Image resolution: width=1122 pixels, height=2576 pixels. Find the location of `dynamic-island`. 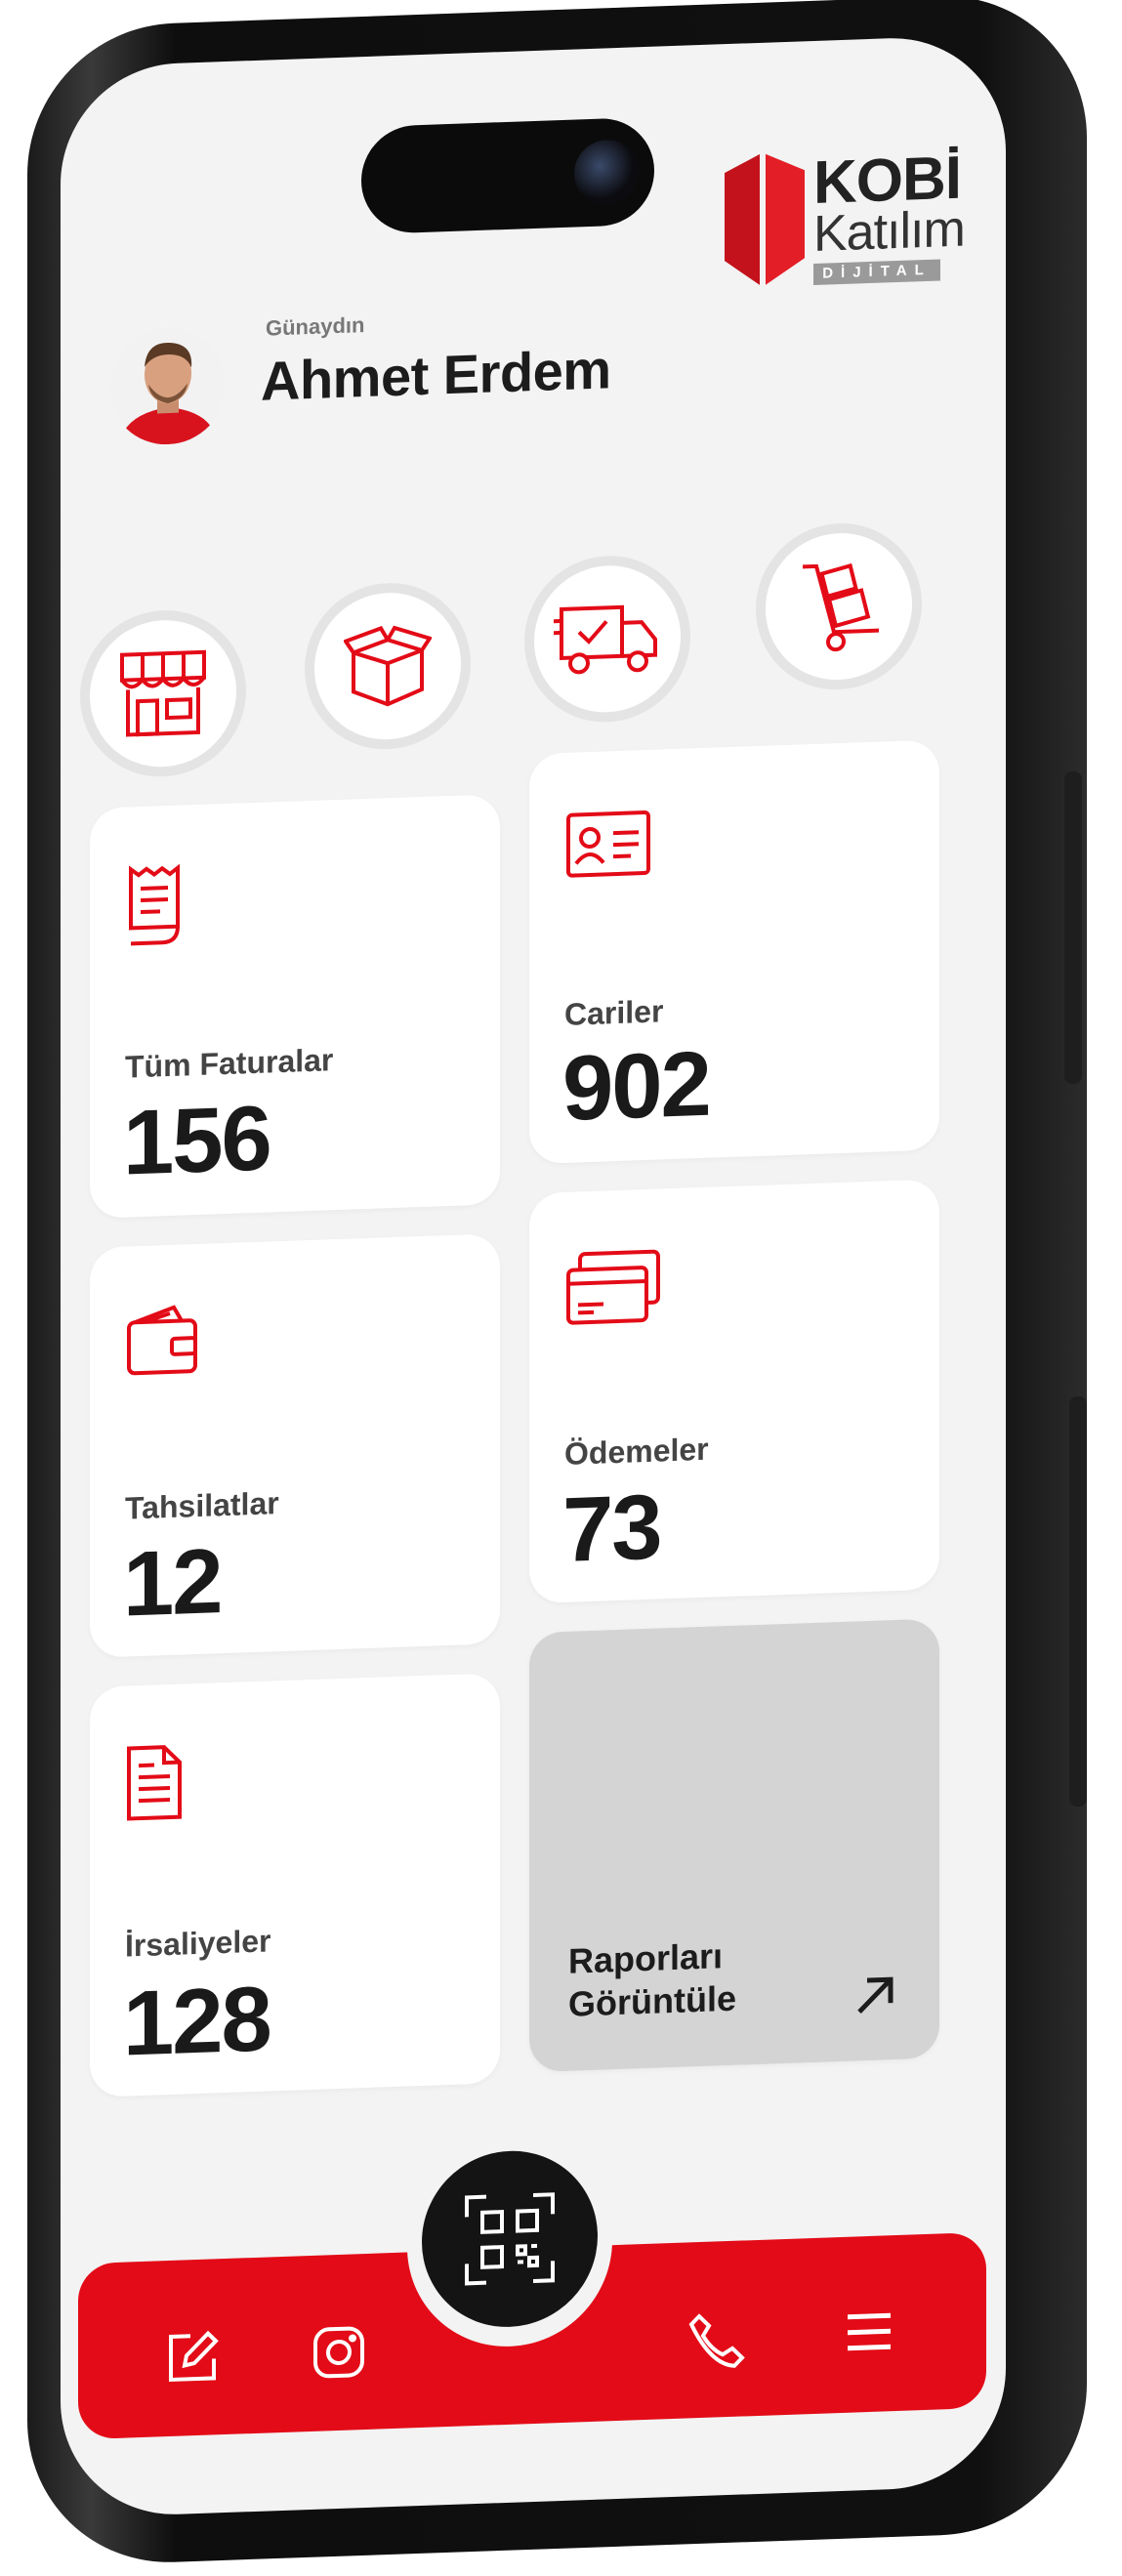

dynamic-island is located at coordinates (508, 175).